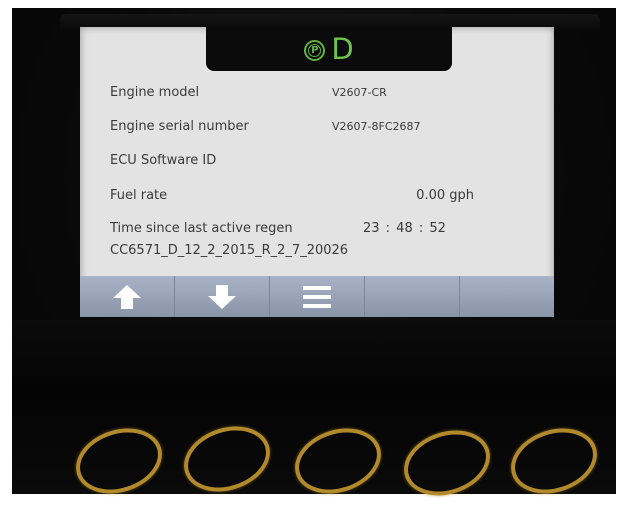  What do you see at coordinates (359, 92) in the screenshot?
I see `row-value: V2607-CR` at bounding box center [359, 92].